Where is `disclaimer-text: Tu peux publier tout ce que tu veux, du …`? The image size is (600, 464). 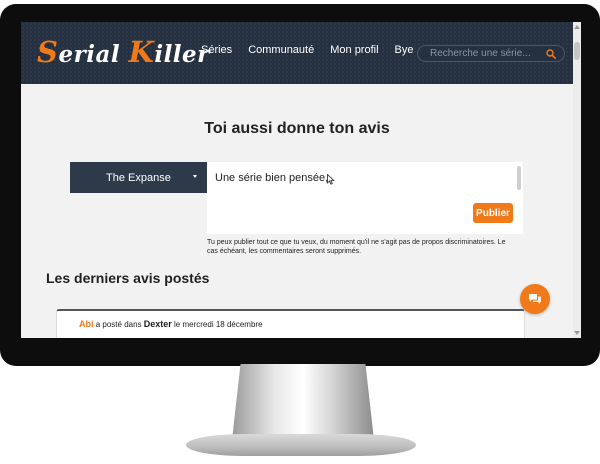
disclaimer-text: Tu peux publier tout ce que tu veux, du … is located at coordinates (356, 247).